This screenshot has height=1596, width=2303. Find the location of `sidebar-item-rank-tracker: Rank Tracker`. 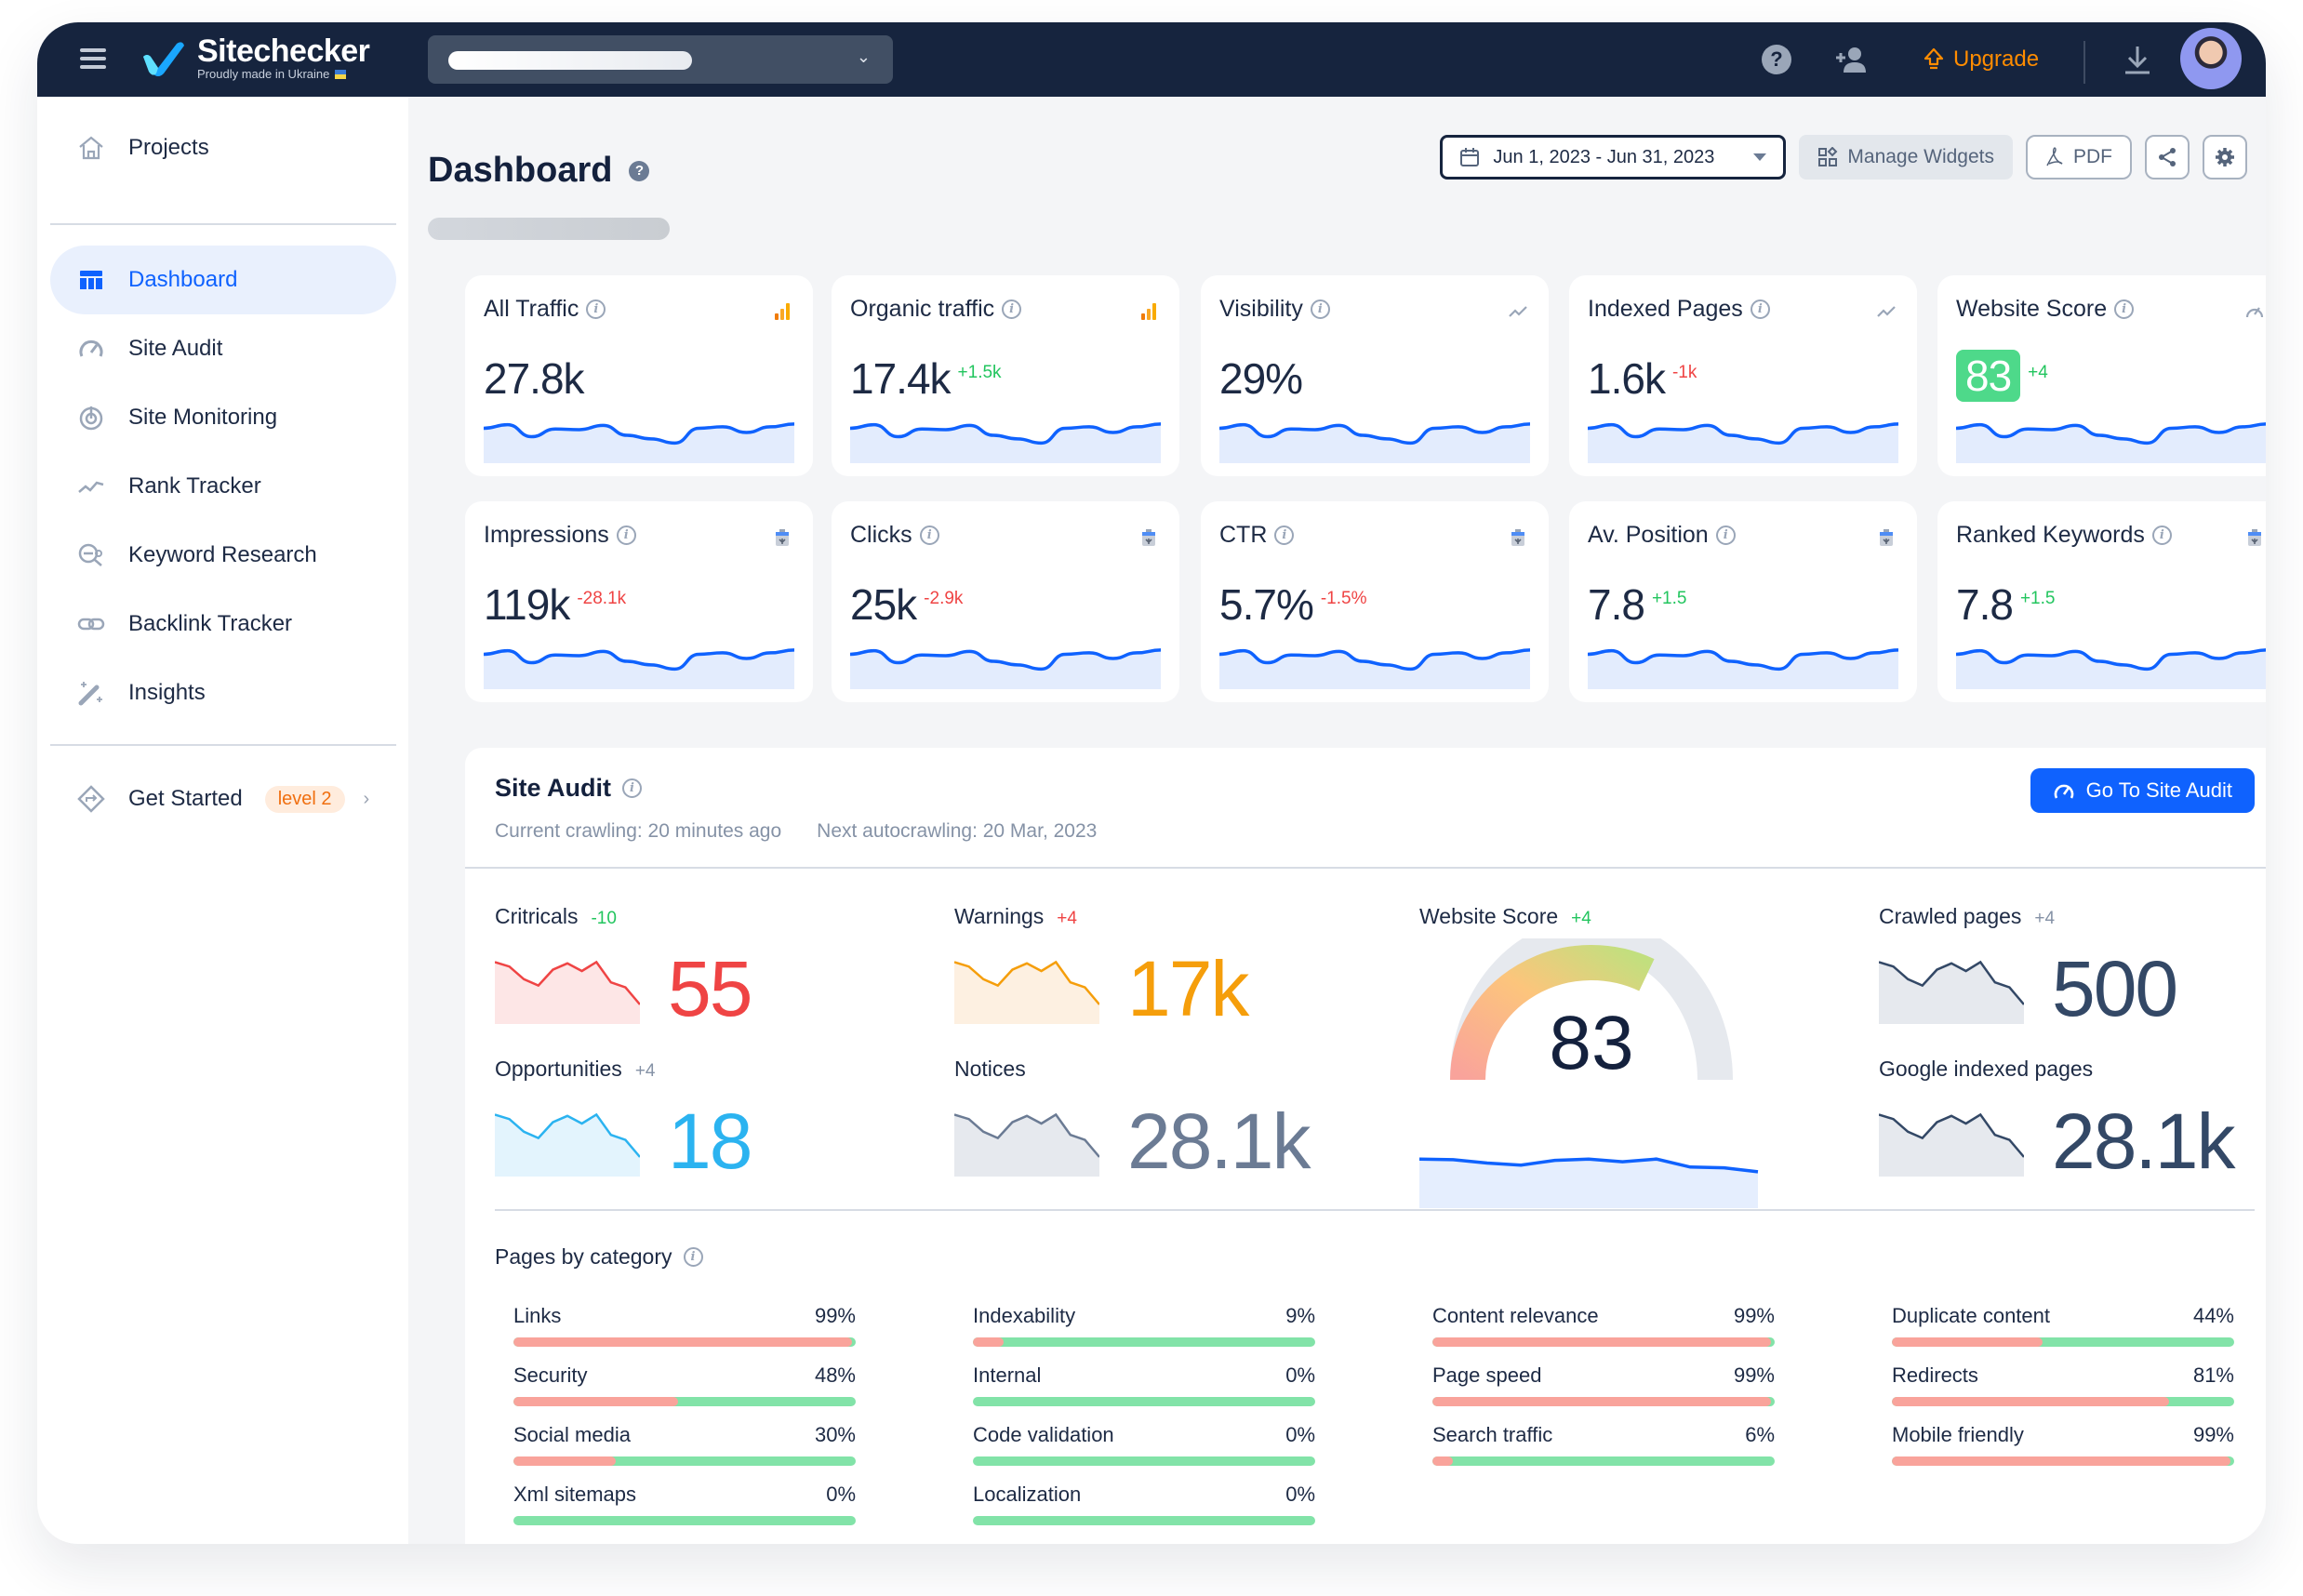

sidebar-item-rank-tracker: Rank Tracker is located at coordinates (223, 487).